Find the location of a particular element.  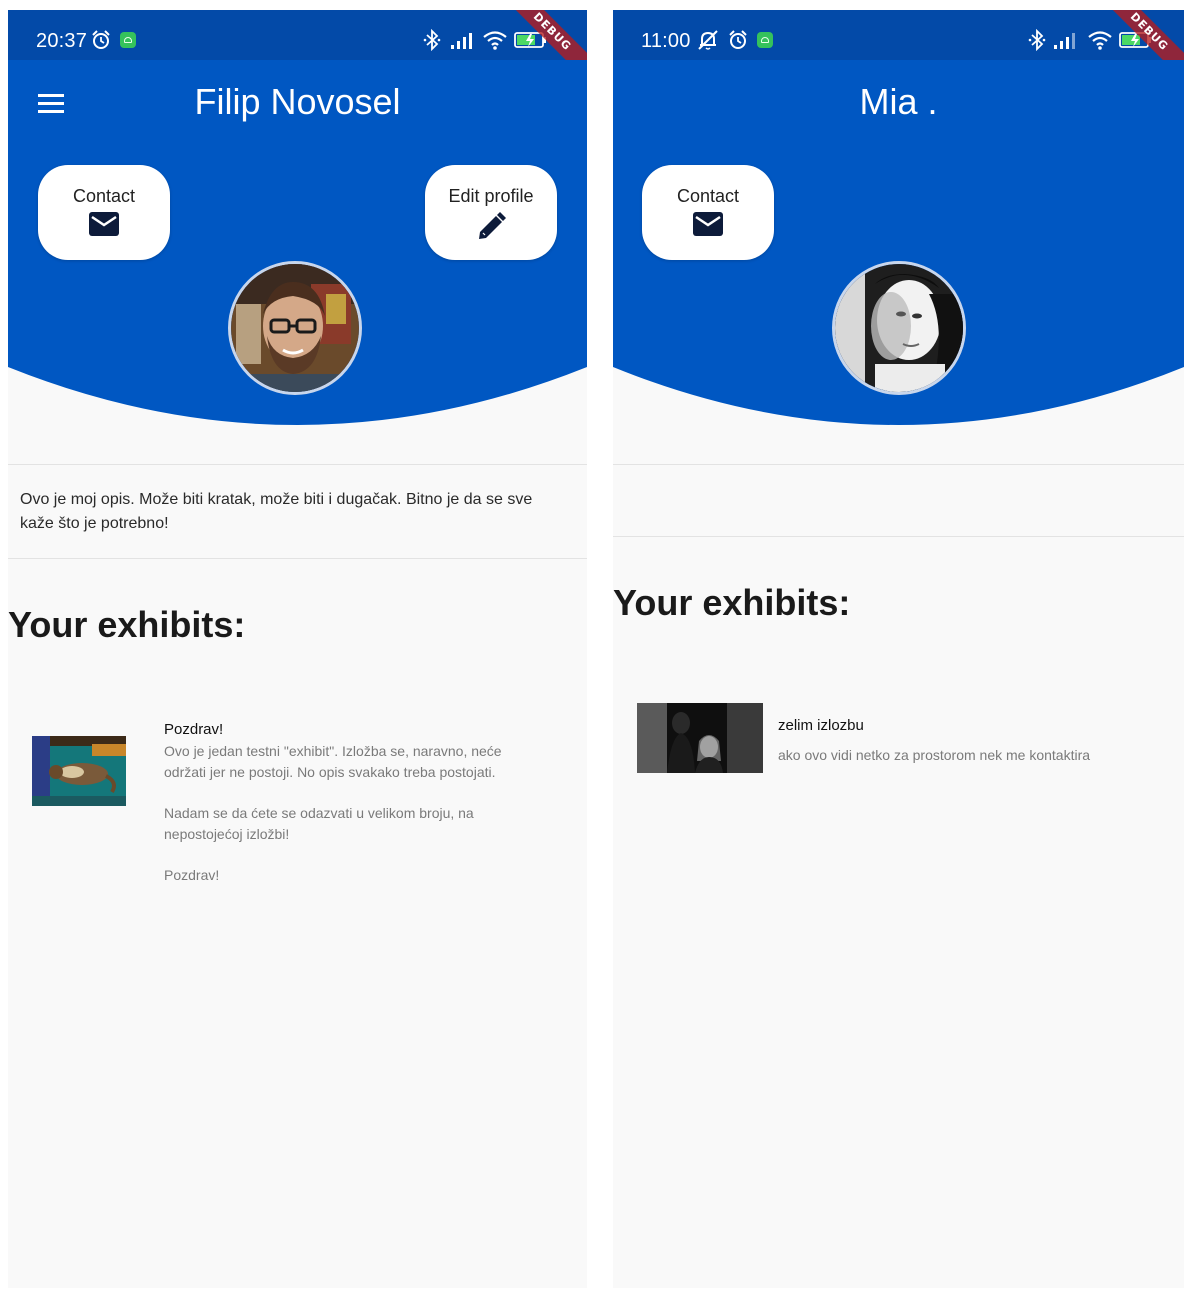

exhibit-desc-paragraph: Pozdrav! is located at coordinates (192, 875).